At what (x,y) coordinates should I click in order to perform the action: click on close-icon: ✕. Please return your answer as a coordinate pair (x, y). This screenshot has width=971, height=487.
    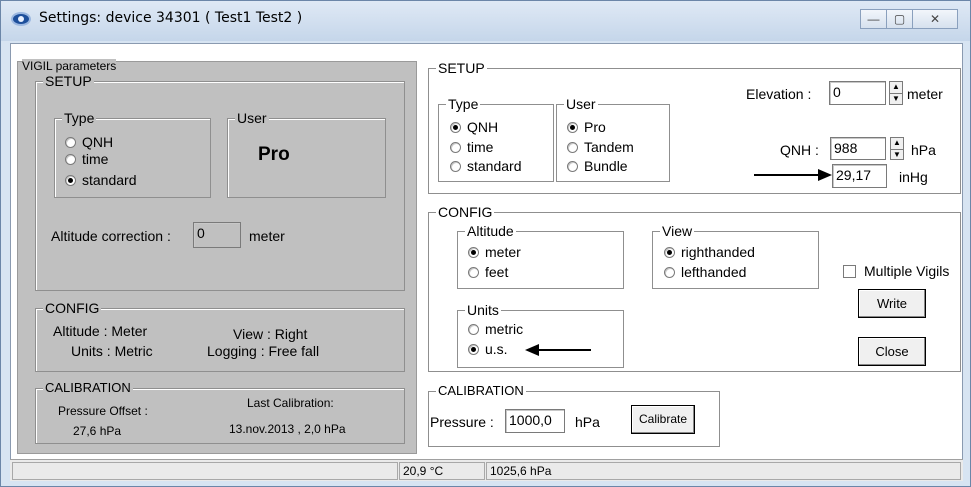
    Looking at the image, I should click on (935, 19).